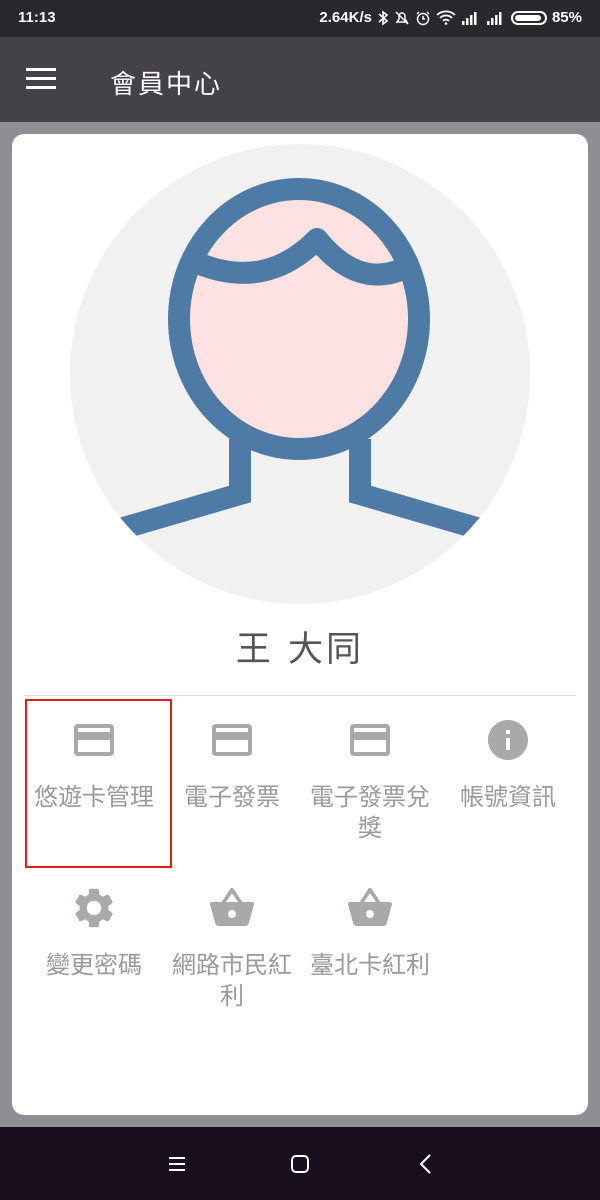  What do you see at coordinates (300, 18) in the screenshot?
I see `status-bar: 11:13 2.64K/s 85%` at bounding box center [300, 18].